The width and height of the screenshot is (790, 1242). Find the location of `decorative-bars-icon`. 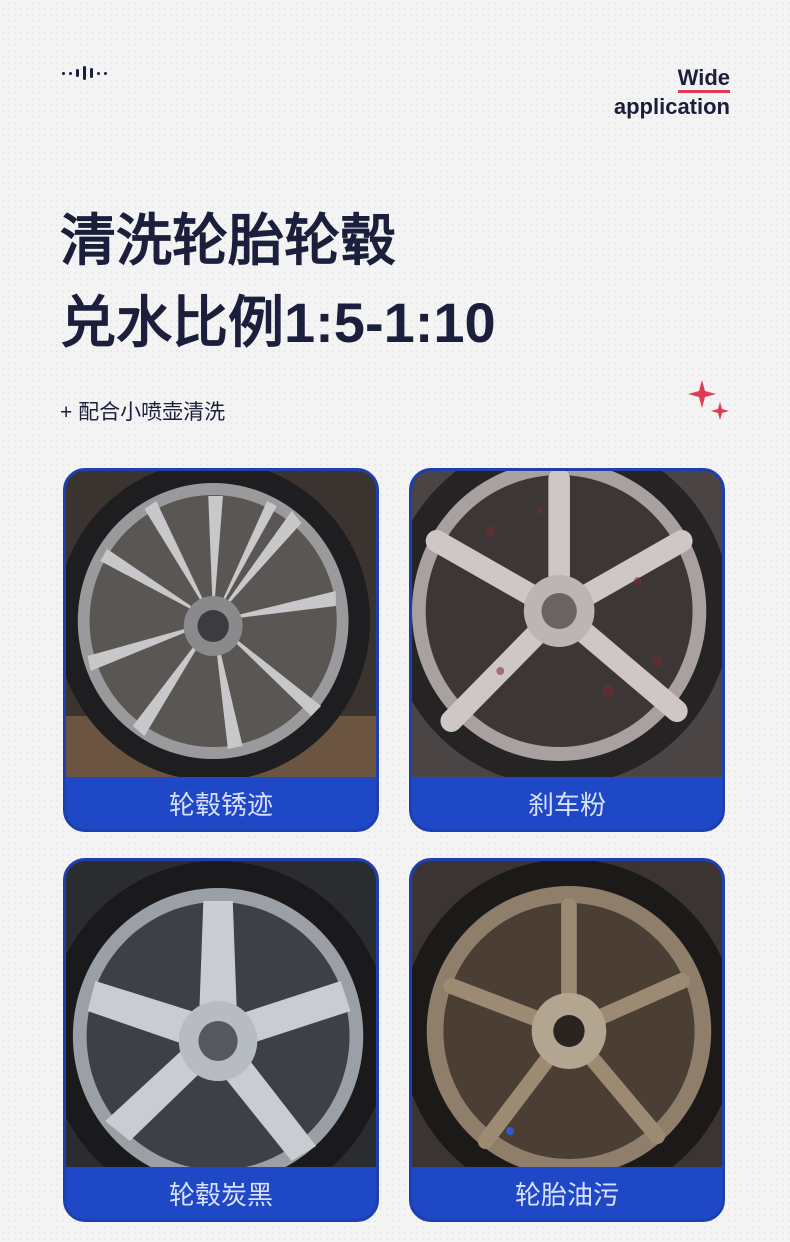

decorative-bars-icon is located at coordinates (84, 73).